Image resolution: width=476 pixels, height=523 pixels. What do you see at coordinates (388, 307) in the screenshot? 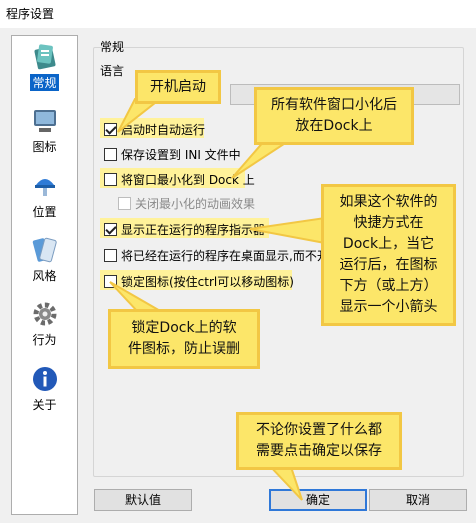
I see `callout-line: 显示一个小箭头` at bounding box center [388, 307].